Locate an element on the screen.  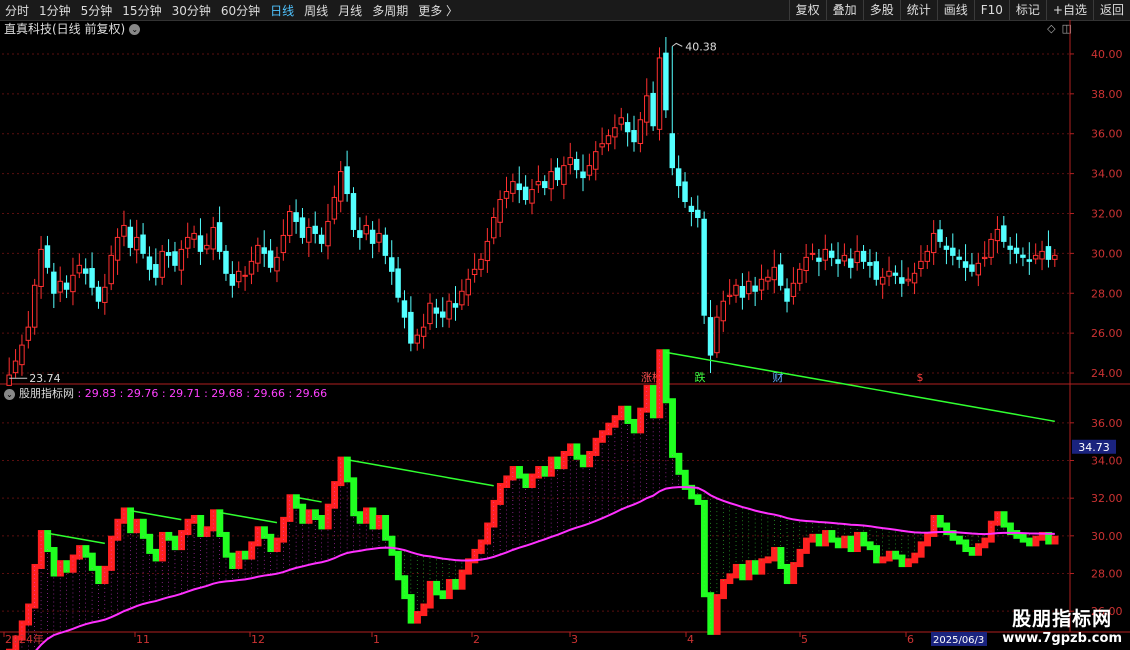
low-price-label: 23.74 is located at coordinates (45, 378).